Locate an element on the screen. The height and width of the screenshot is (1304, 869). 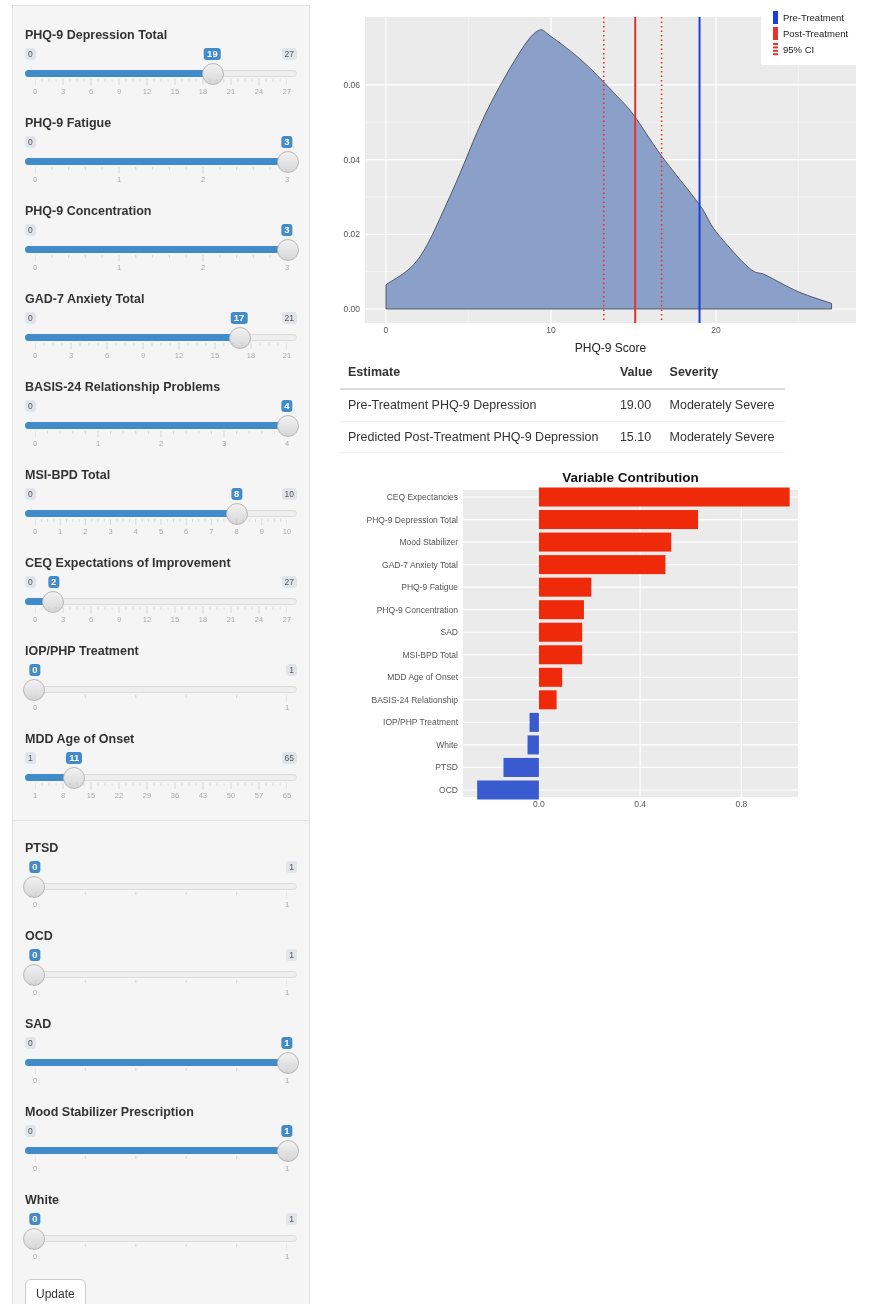
column-header: Value is located at coordinates (636, 373).